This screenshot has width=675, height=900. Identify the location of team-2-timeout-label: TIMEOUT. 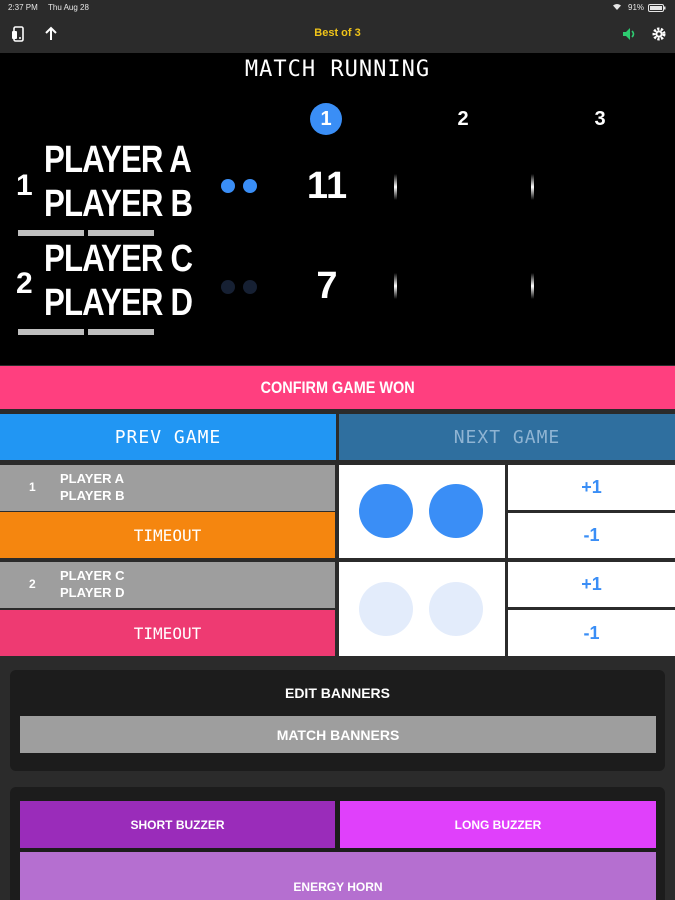
(167, 633).